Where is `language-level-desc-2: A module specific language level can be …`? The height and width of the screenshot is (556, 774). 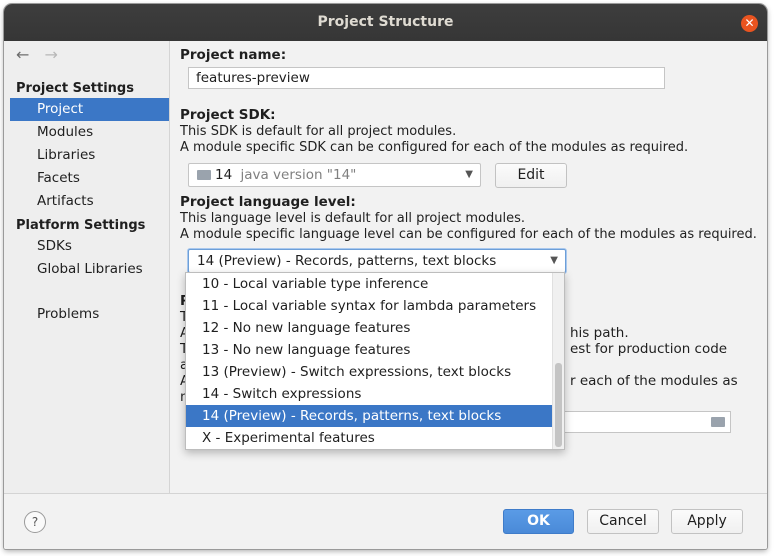
language-level-desc-2: A module specific language level can be … is located at coordinates (468, 234).